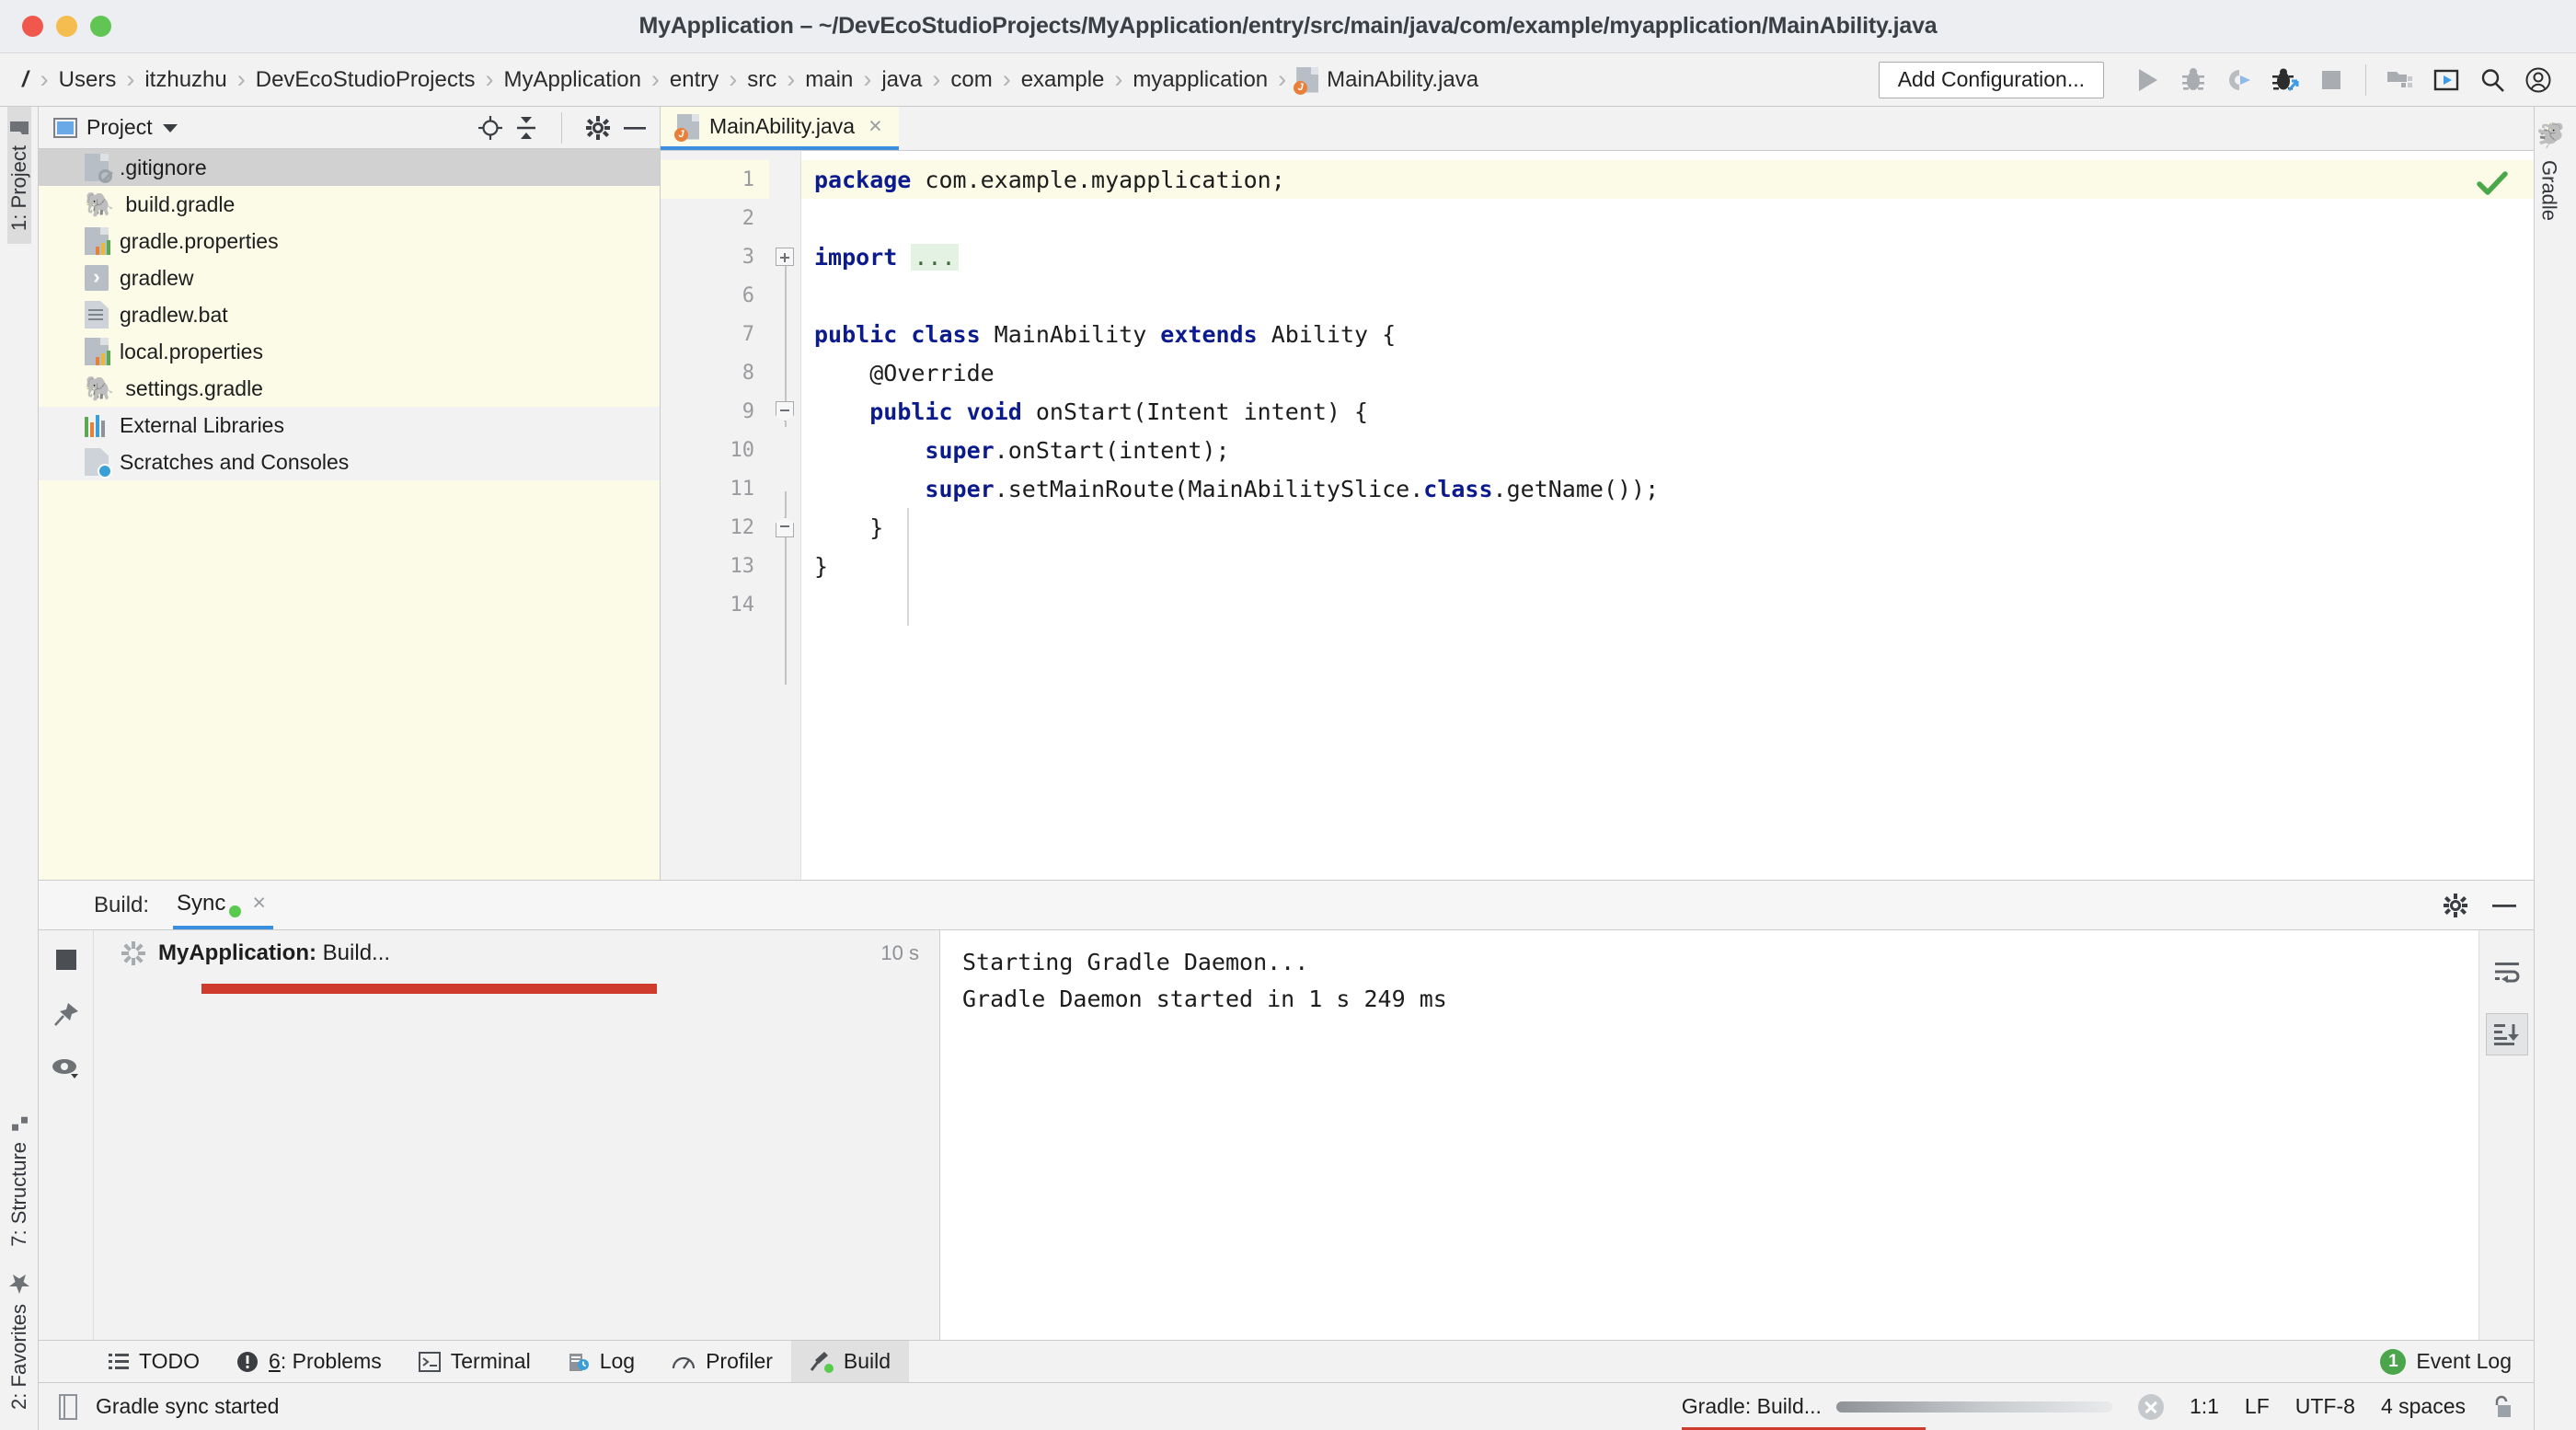 This screenshot has height=1430, width=2576. I want to click on minimize-button, so click(66, 26).